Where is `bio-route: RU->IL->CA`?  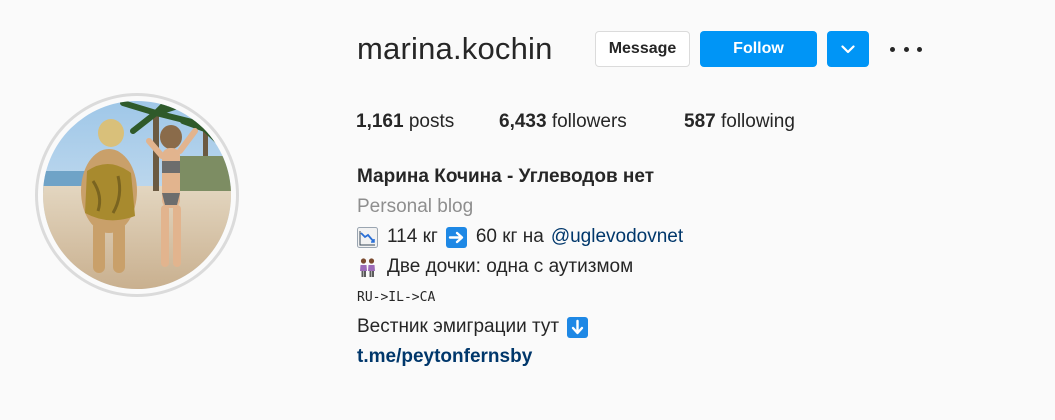 bio-route: RU->IL->CA is located at coordinates (396, 297).